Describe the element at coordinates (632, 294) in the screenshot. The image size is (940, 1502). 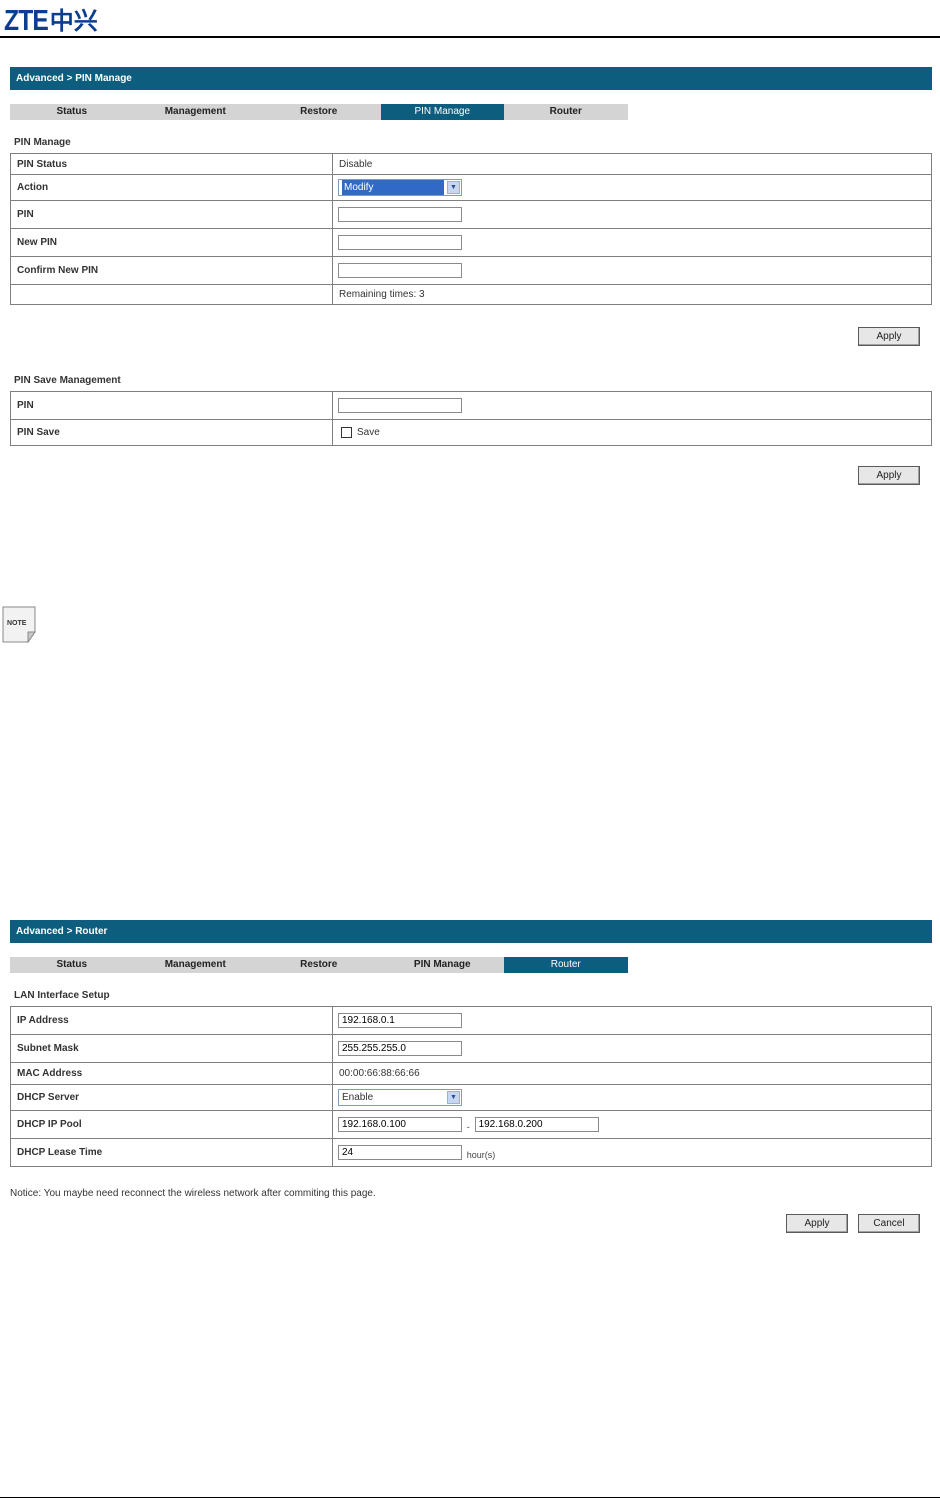
I see `remaining-times: Remaining times: 3` at that location.